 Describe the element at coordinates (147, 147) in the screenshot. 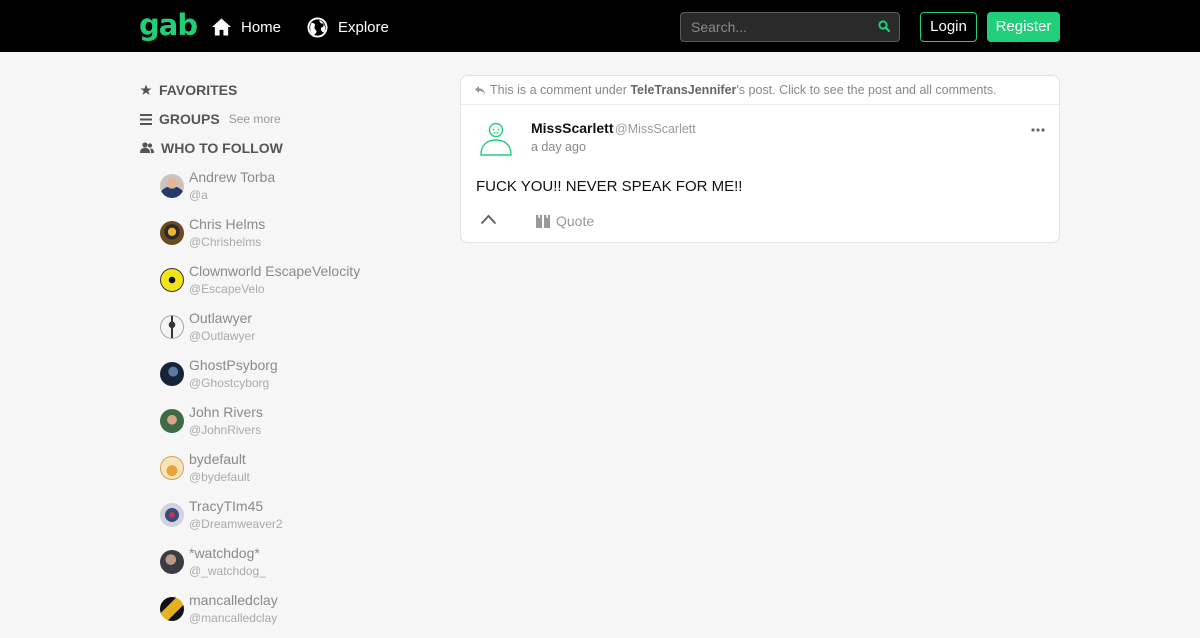

I see `users-icon` at that location.